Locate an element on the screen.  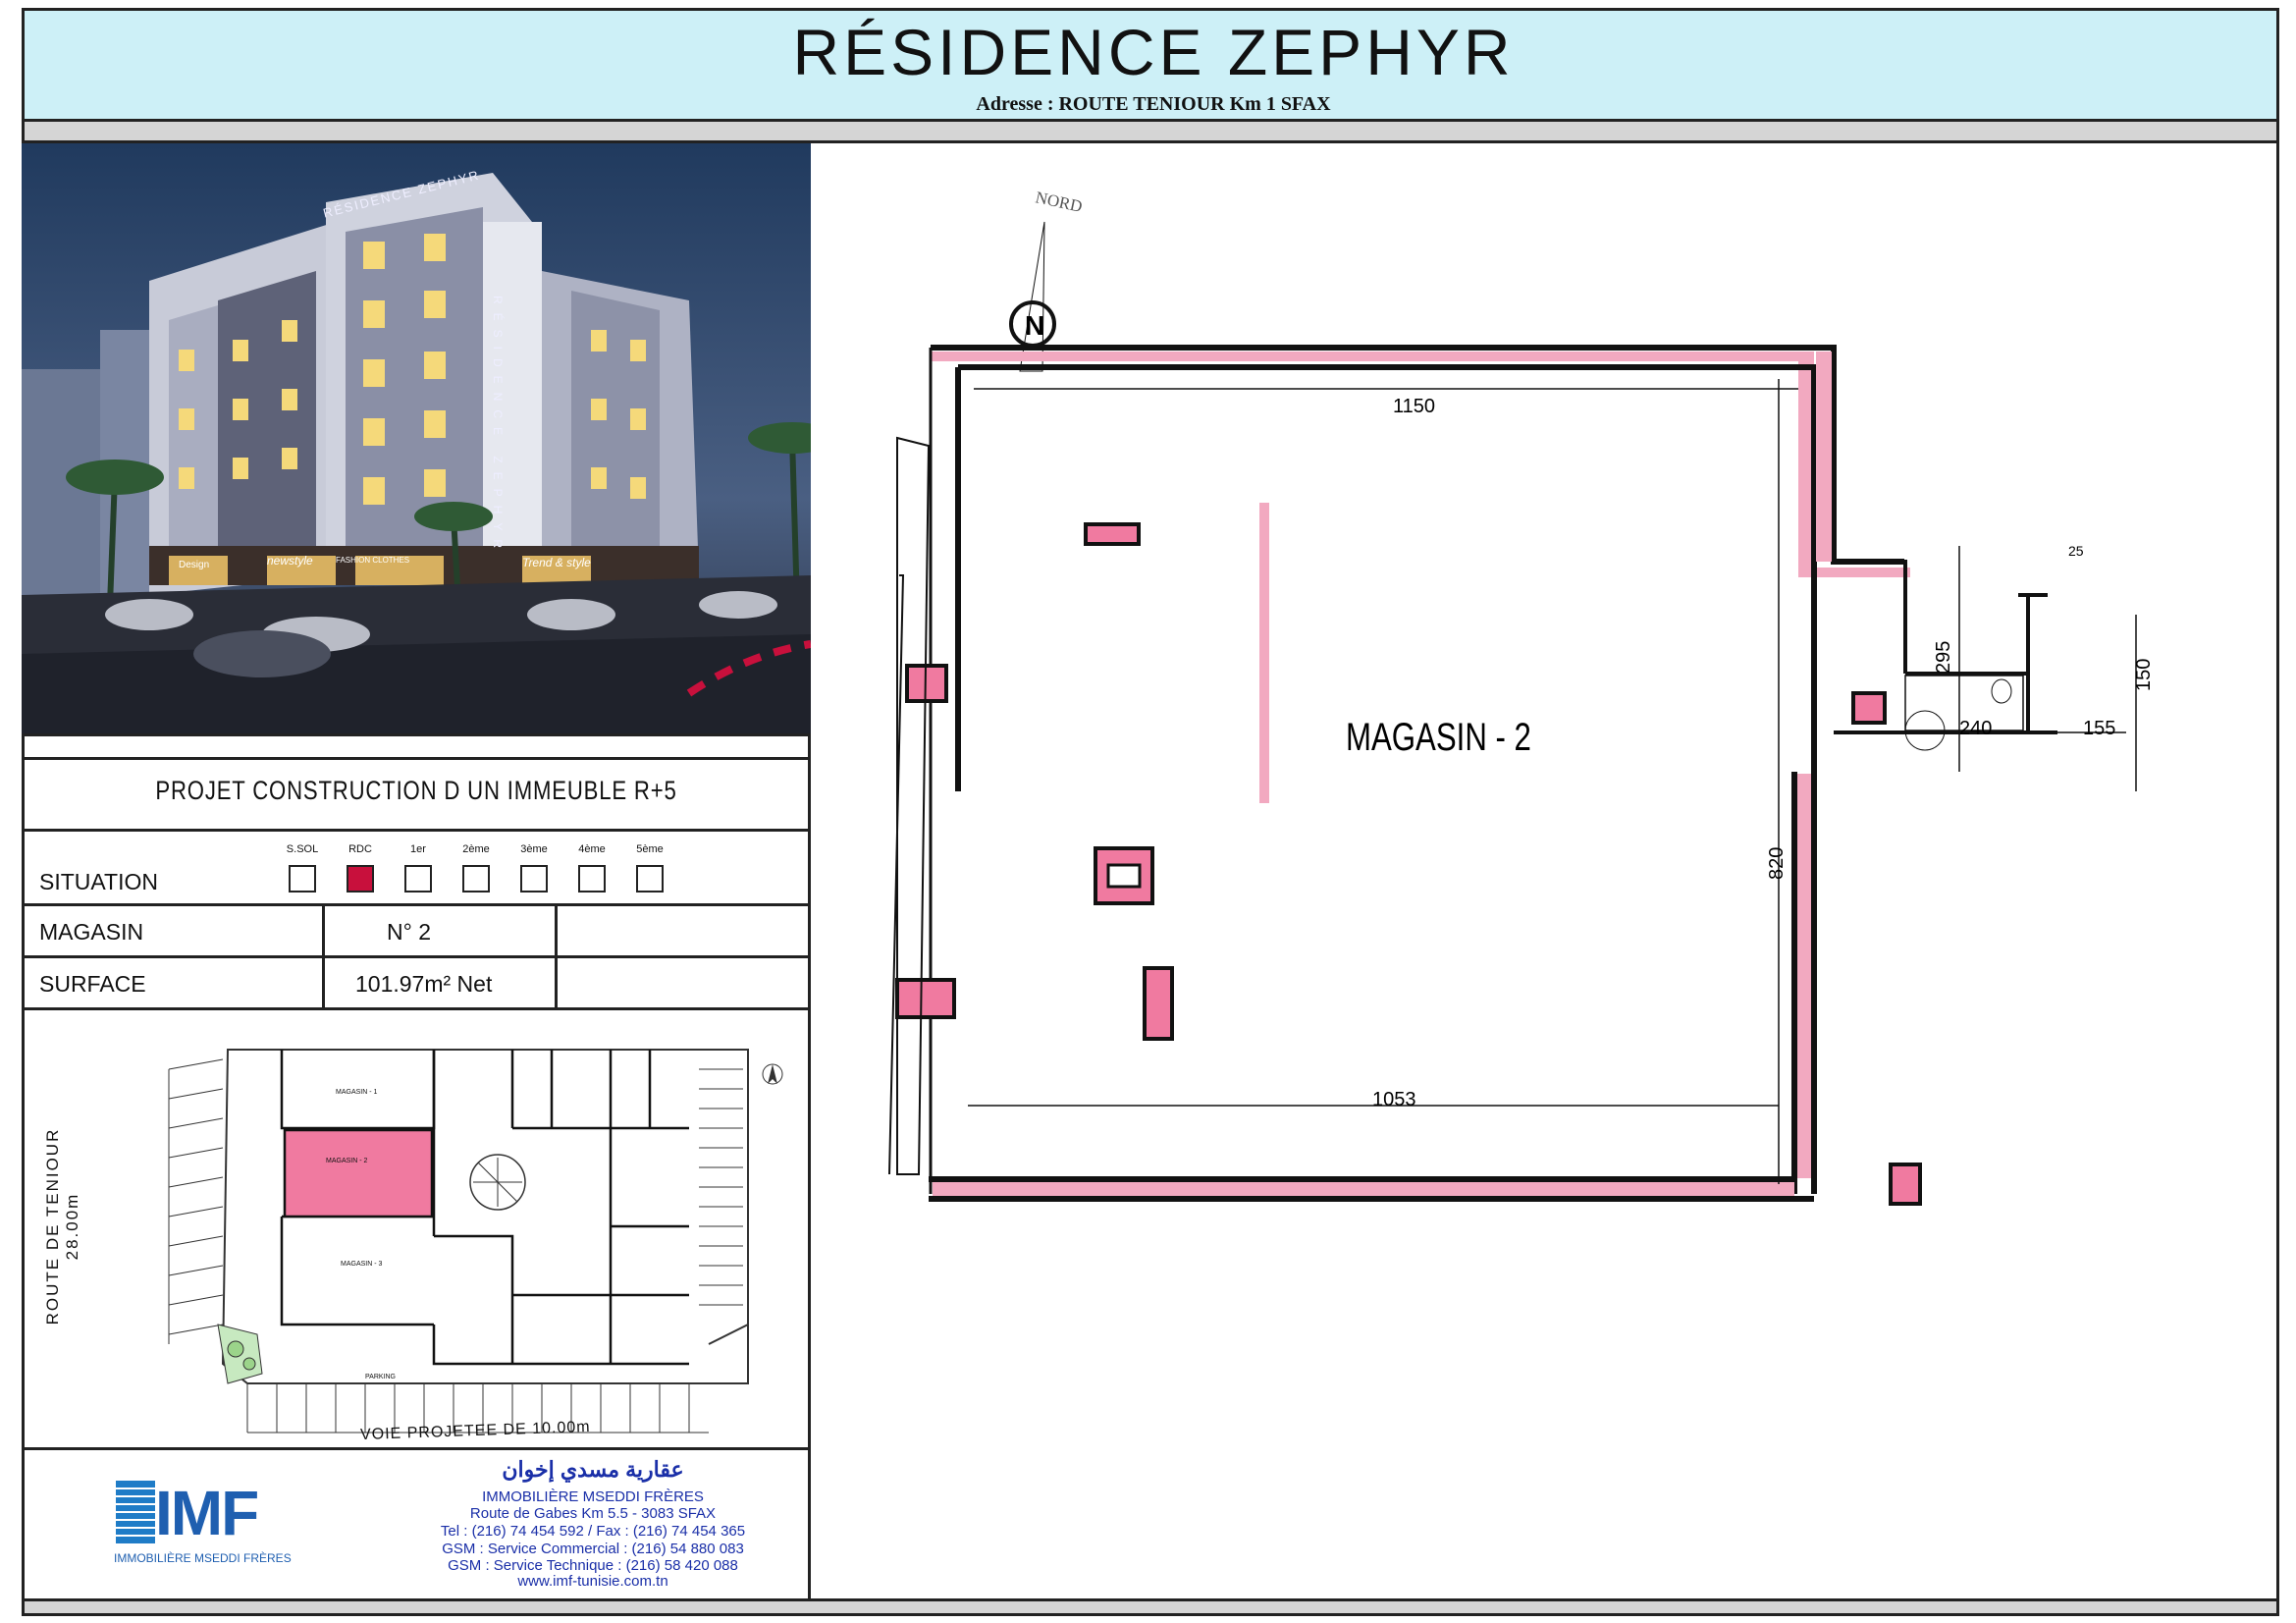
site-plan-drawing is located at coordinates (475, 1241).